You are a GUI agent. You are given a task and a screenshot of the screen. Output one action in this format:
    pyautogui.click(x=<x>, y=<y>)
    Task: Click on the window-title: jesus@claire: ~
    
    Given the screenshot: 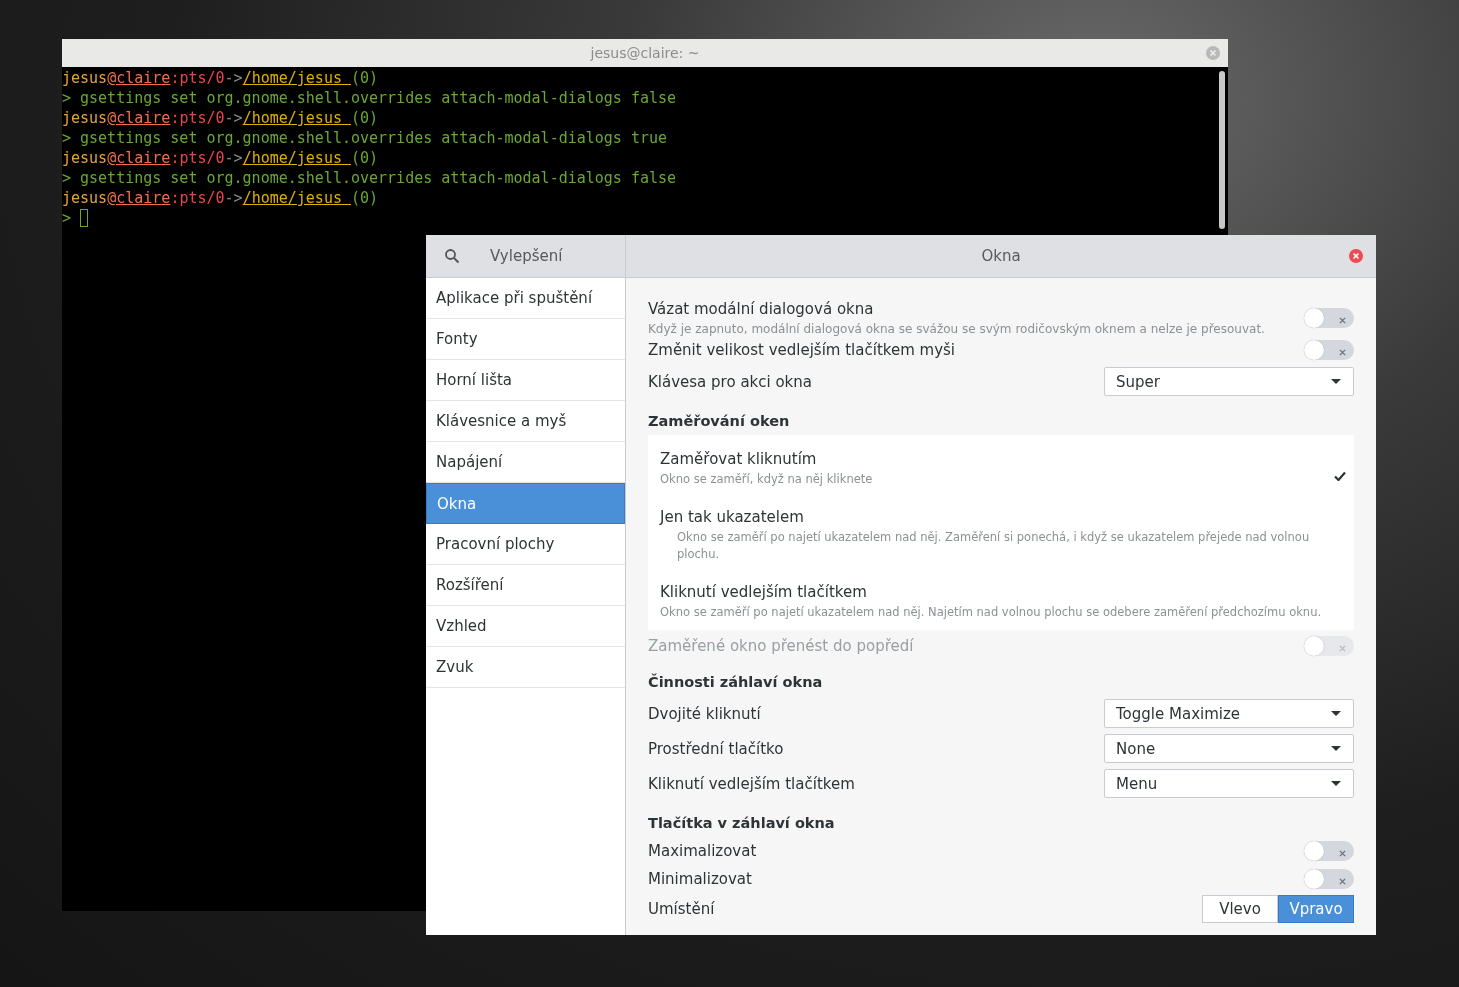 What is the action you would take?
    pyautogui.click(x=645, y=53)
    